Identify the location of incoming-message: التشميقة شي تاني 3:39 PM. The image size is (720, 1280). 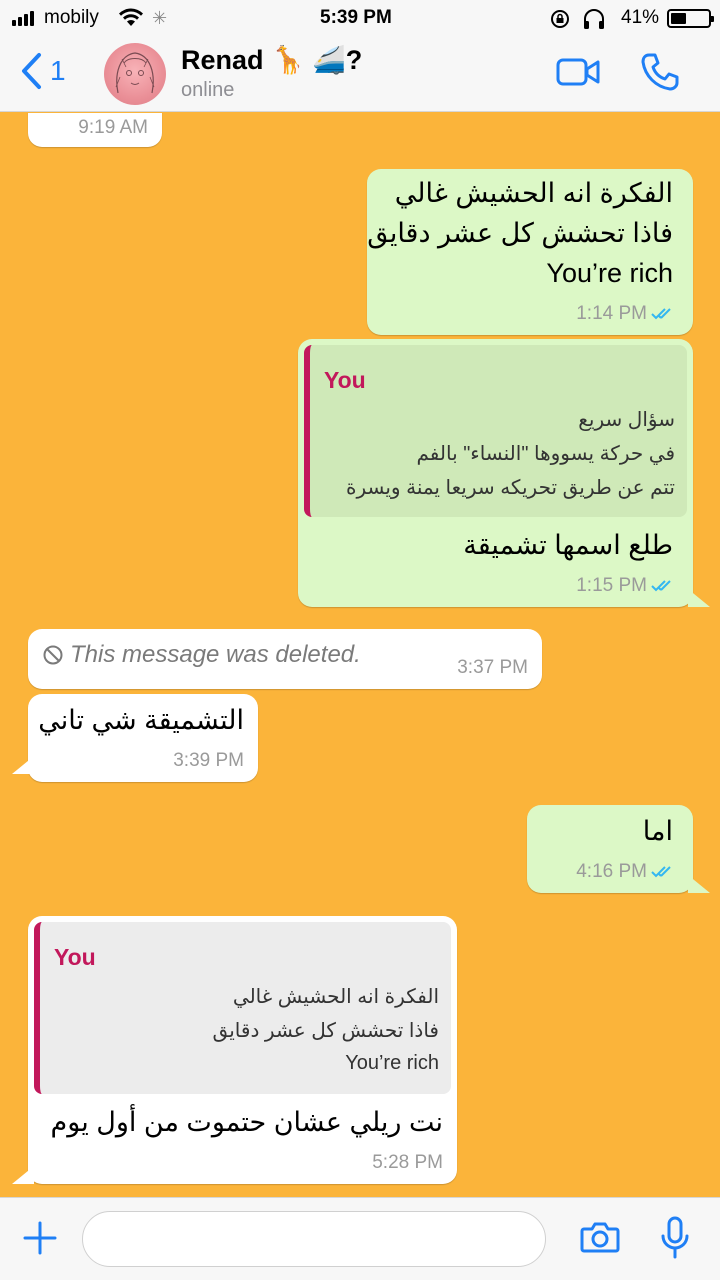
(143, 738).